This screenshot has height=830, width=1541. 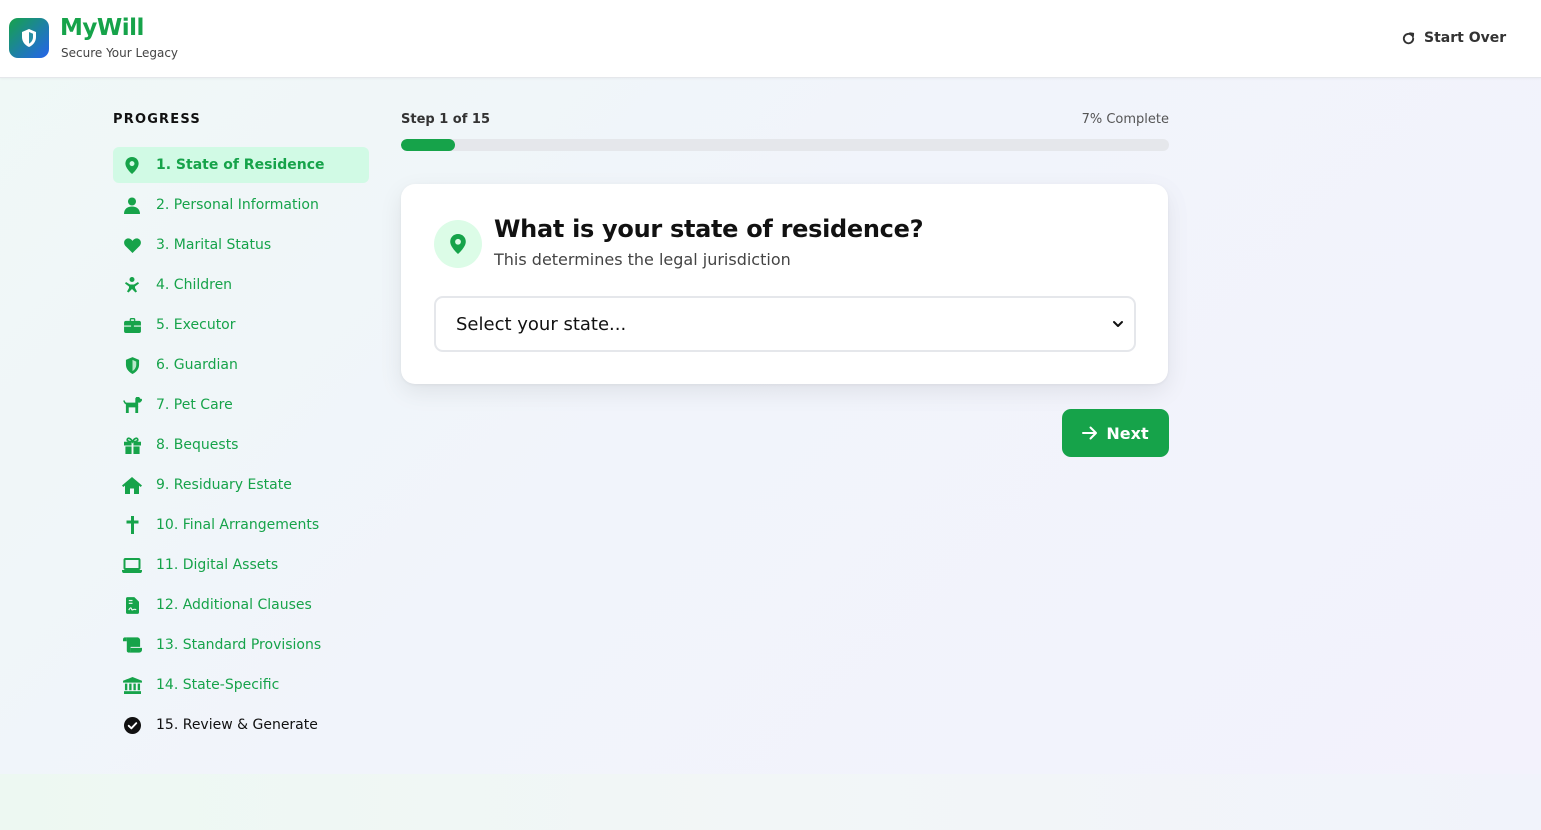 I want to click on sidebar-item-final-arrangements: 10. Final Arrangements, so click(x=241, y=525).